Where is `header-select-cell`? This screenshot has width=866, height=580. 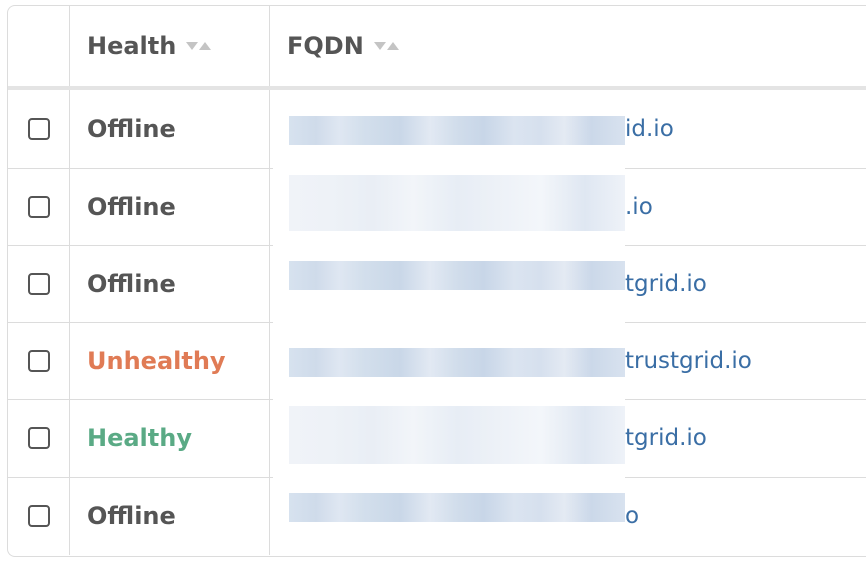 header-select-cell is located at coordinates (38, 46).